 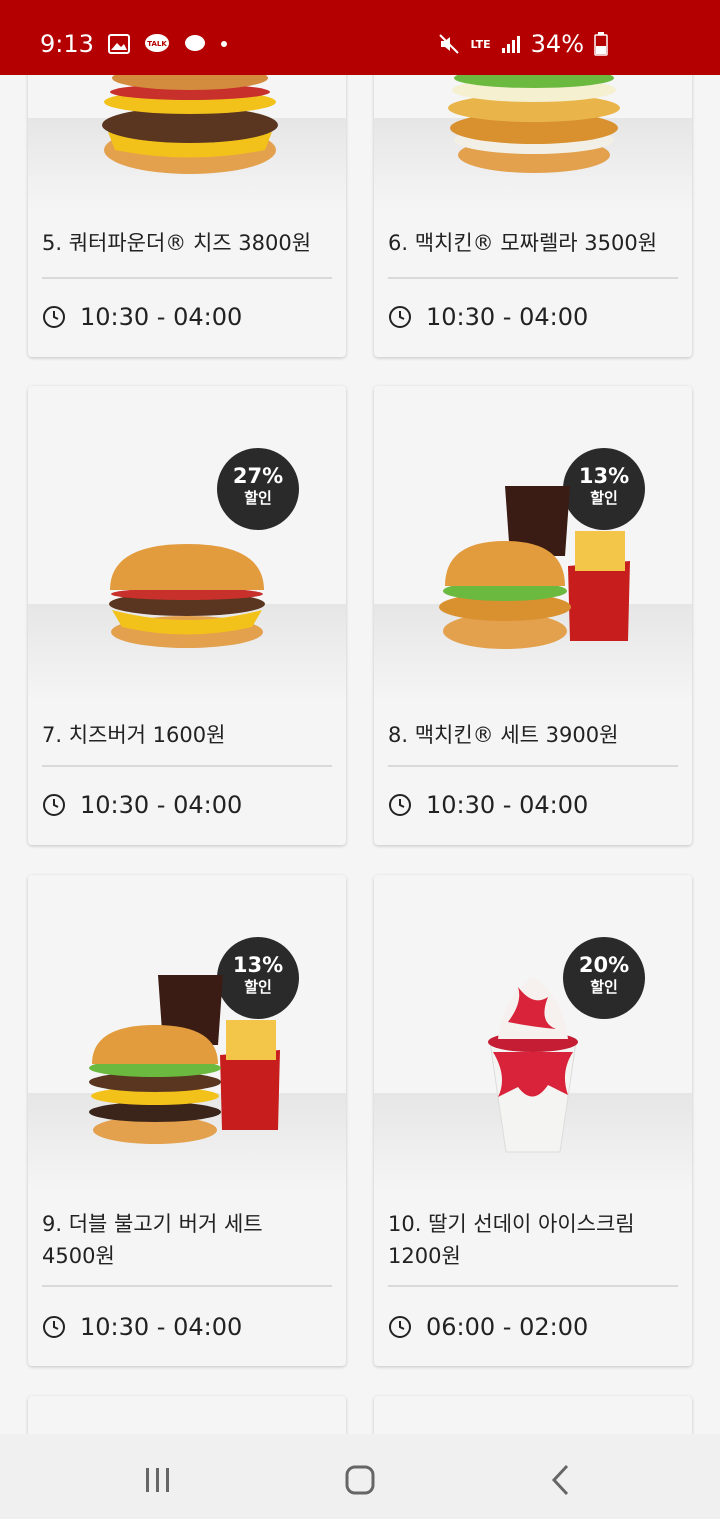 I want to click on kakaotalk-icon: TALK, so click(x=156, y=43).